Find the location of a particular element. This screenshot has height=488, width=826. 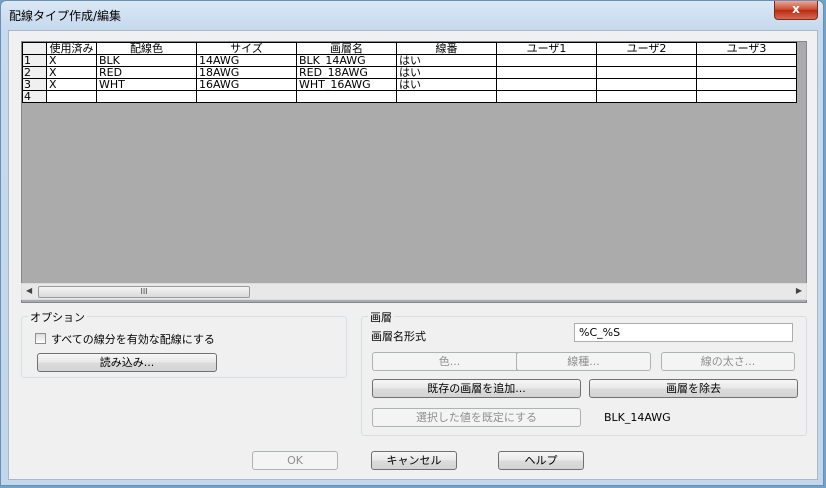

col-header-size: サイズ is located at coordinates (246, 48).